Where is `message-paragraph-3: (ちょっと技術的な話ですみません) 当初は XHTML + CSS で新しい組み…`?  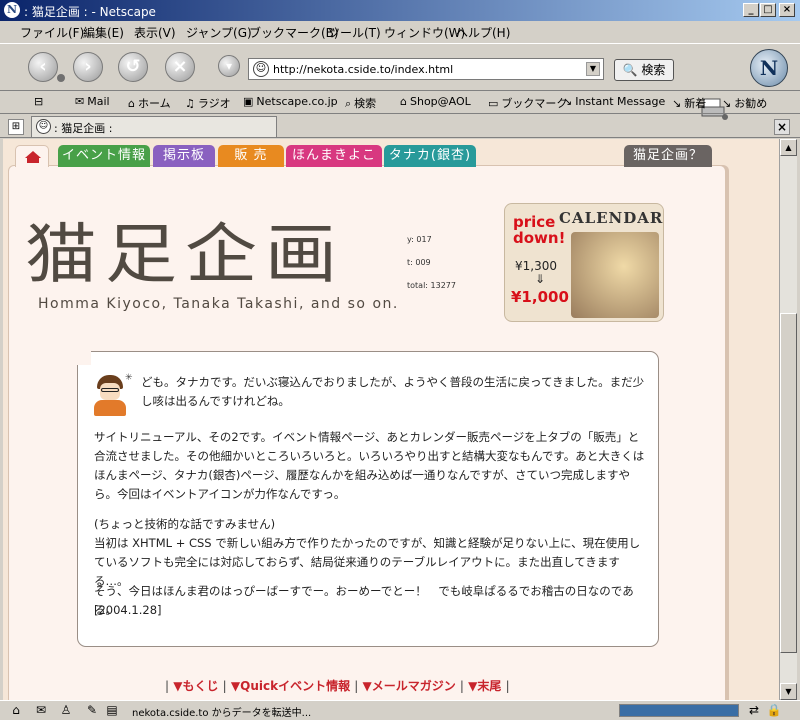 message-paragraph-3: (ちょっと技術的な話ですみません) 当初は XHTML + CSS で新しい組み… is located at coordinates (367, 552).